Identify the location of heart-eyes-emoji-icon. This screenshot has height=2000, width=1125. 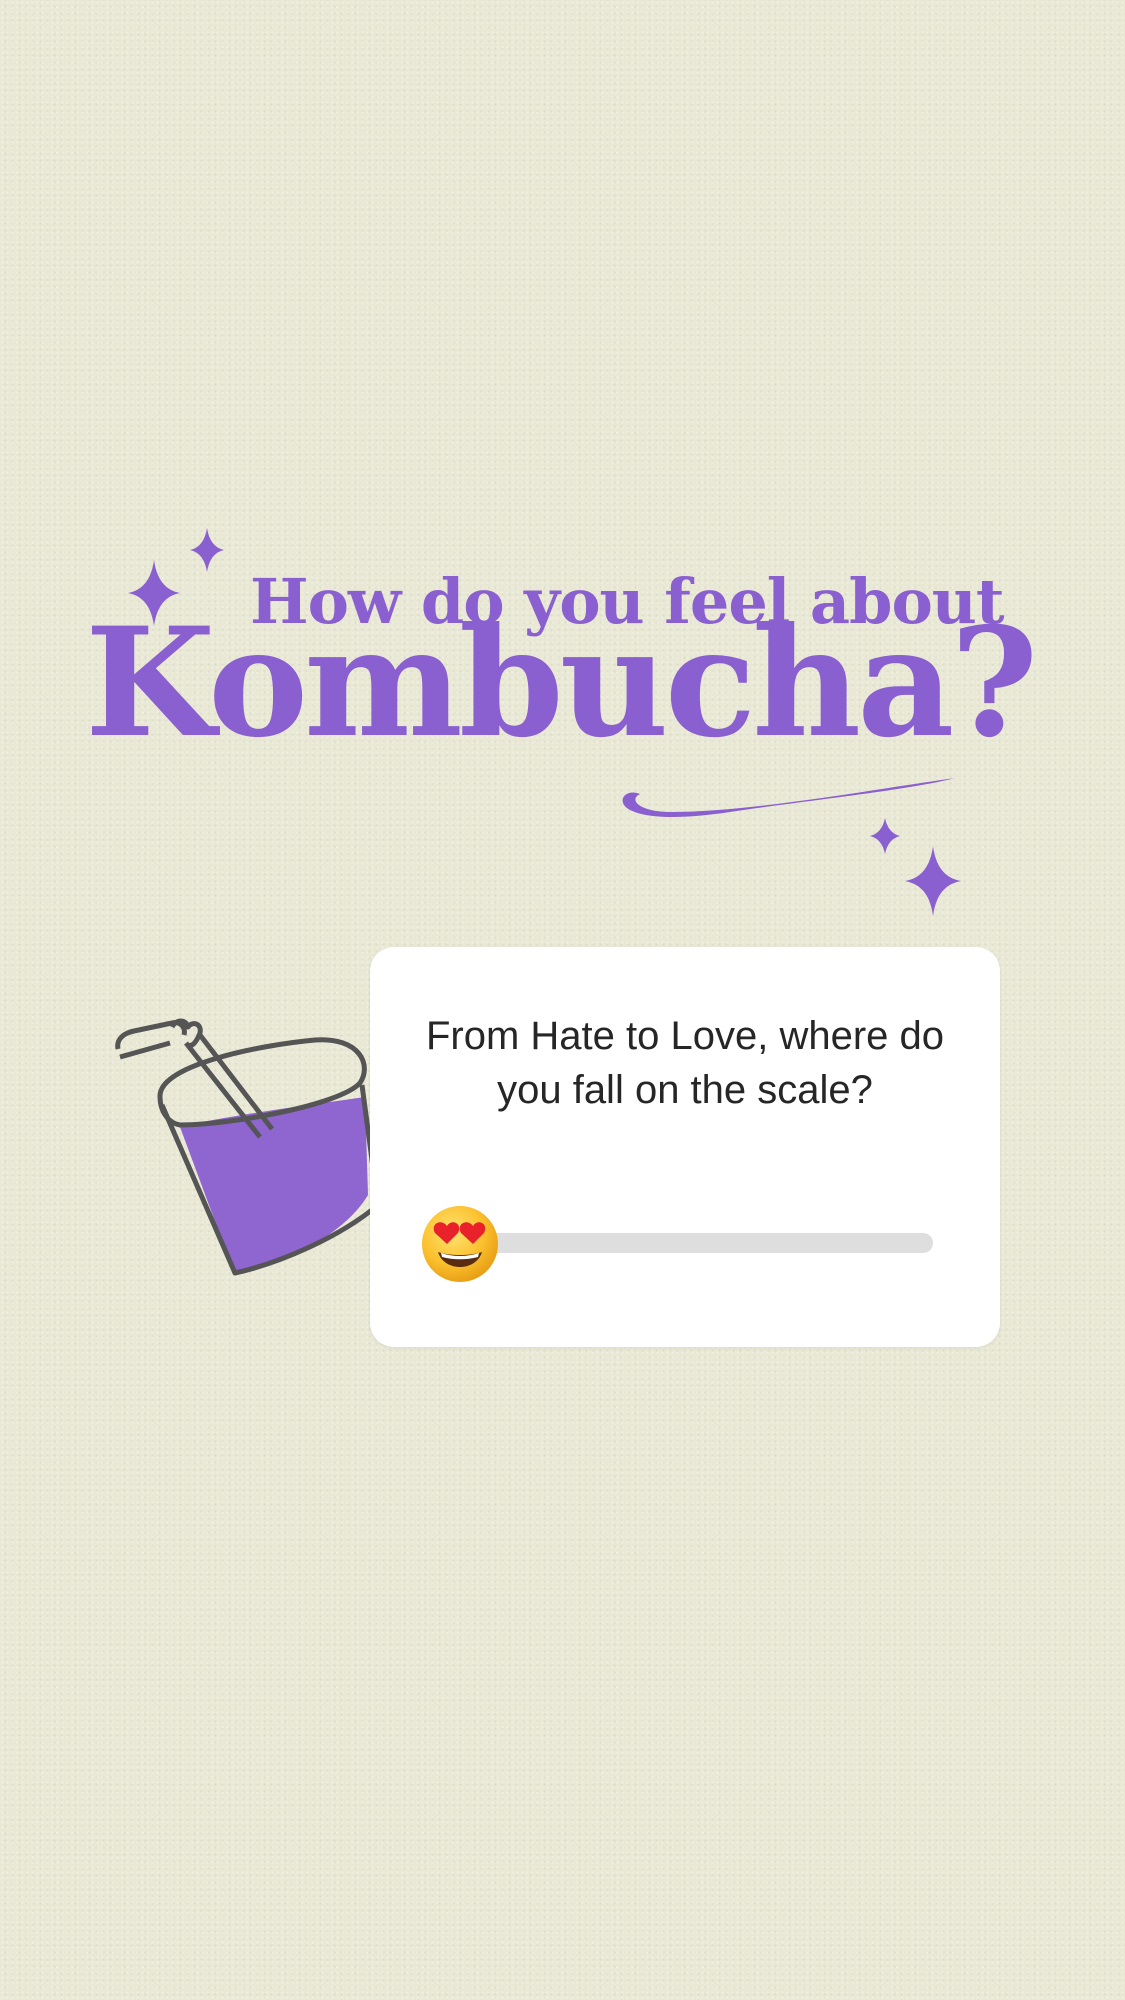
(460, 1244).